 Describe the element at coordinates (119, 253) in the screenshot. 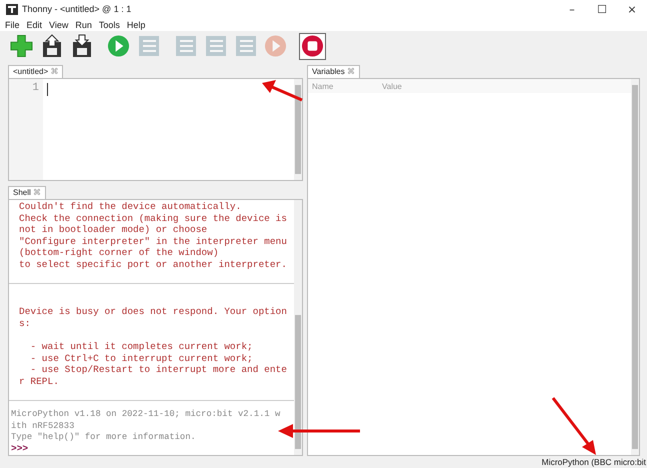

I see `shell-line: (bottom-right corner of the window)` at that location.